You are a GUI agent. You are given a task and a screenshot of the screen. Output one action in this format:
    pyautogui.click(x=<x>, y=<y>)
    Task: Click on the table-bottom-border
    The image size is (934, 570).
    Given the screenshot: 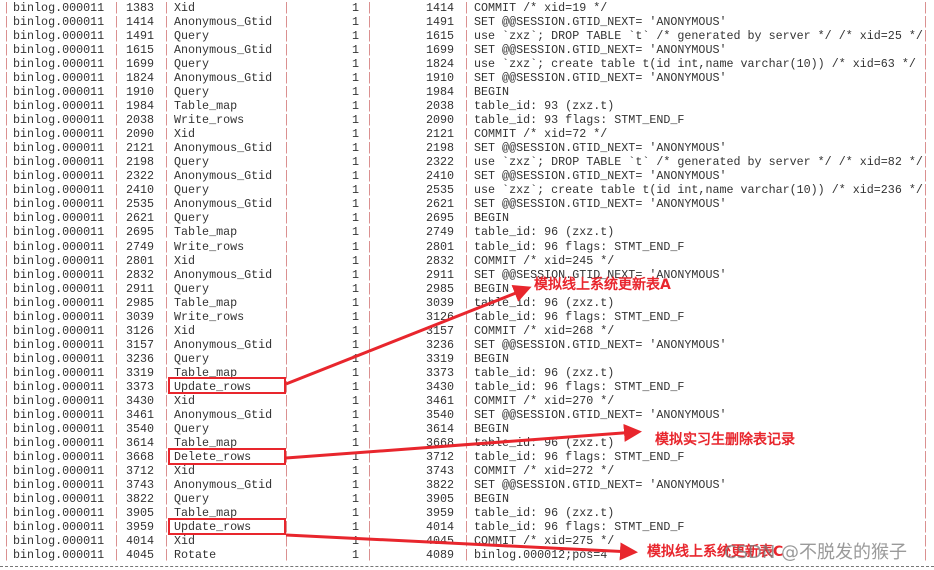 What is the action you would take?
    pyautogui.click(x=467, y=566)
    